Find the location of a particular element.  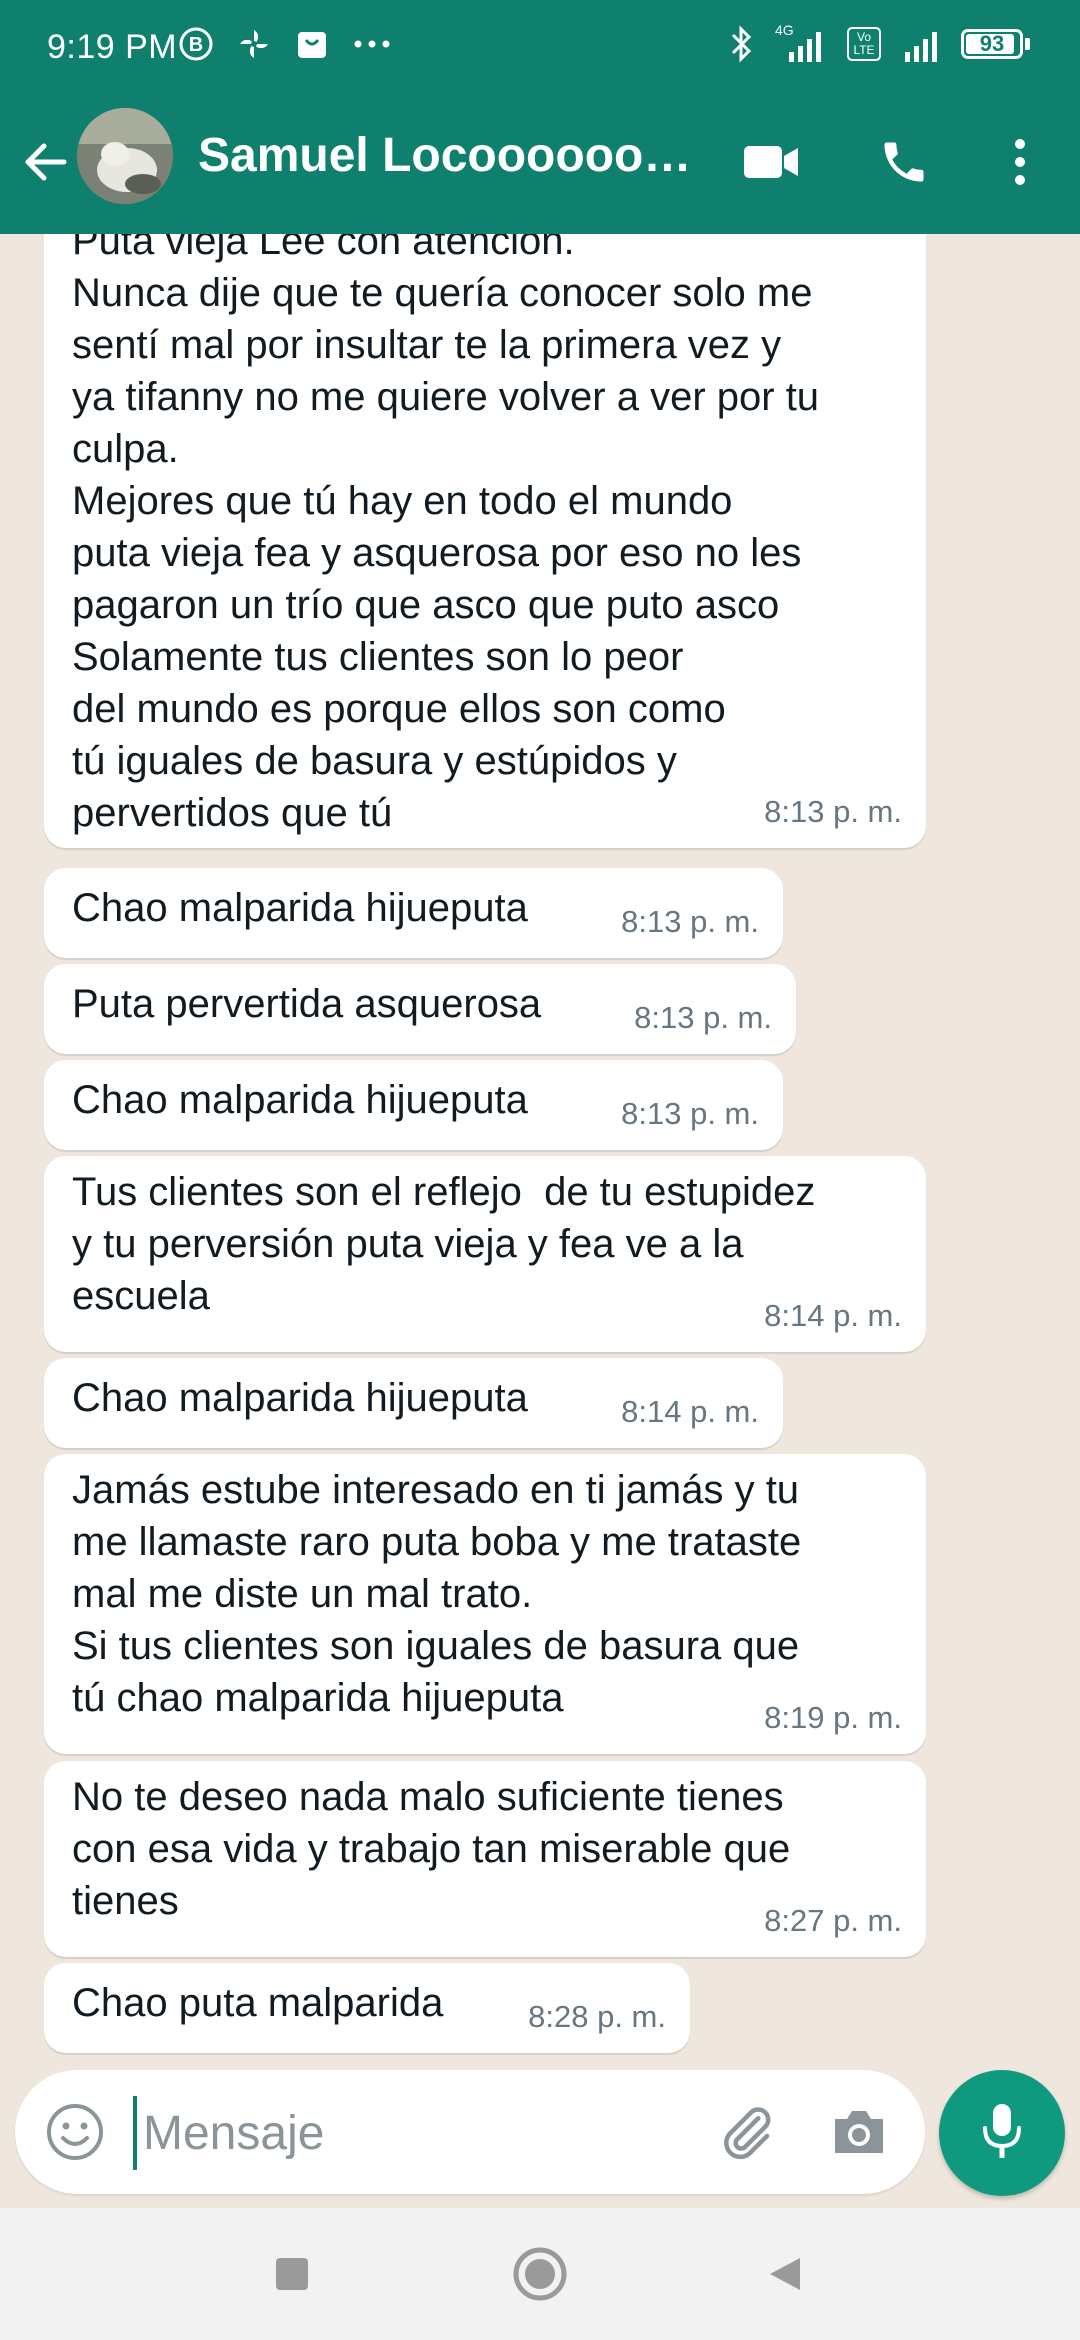

phone-icon is located at coordinates (904, 162).